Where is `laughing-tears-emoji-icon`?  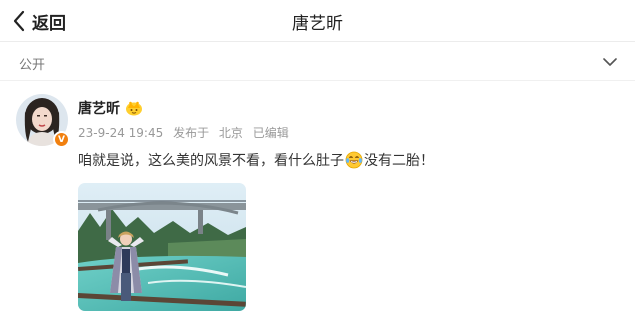 laughing-tears-emoji-icon is located at coordinates (354, 160).